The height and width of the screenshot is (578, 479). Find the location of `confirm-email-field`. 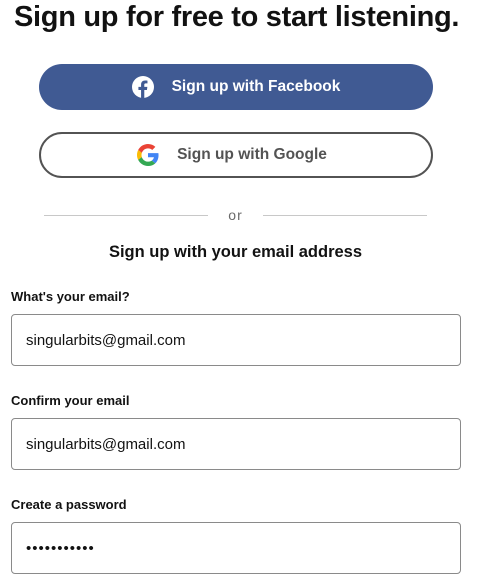

confirm-email-field is located at coordinates (236, 444).